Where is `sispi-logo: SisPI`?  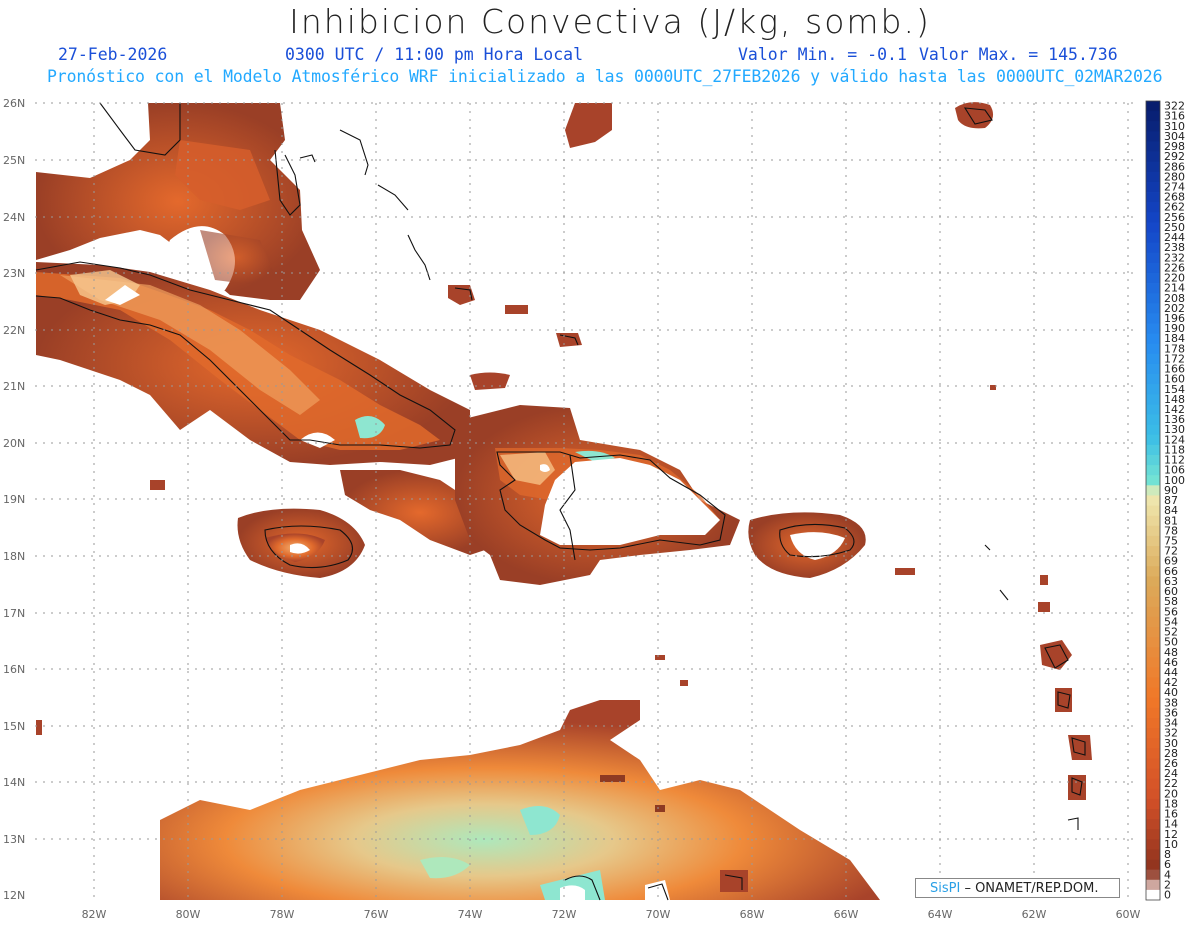 sispi-logo: SisPI is located at coordinates (945, 888).